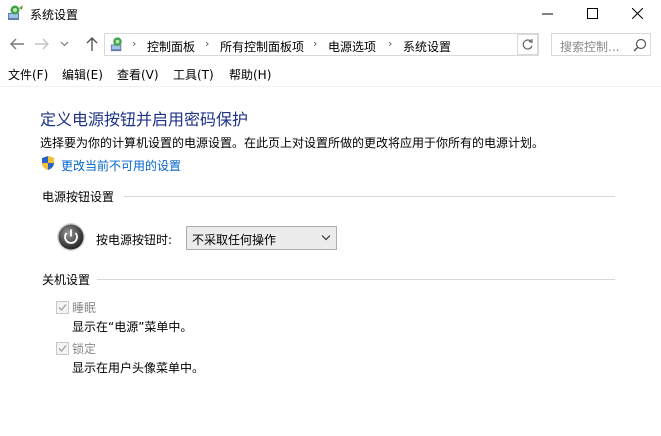  Describe the element at coordinates (84, 348) in the screenshot. I see `lock-label: 锁定` at that location.